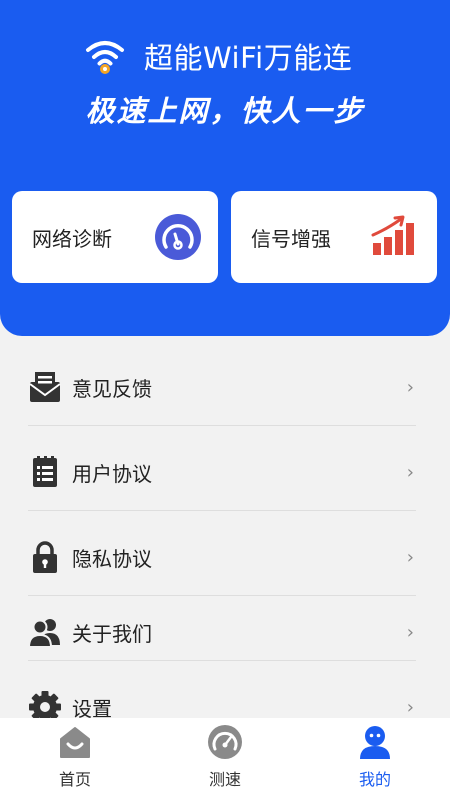 The height and width of the screenshot is (800, 450). I want to click on brand: 超能WiFi万能连, so click(218, 56).